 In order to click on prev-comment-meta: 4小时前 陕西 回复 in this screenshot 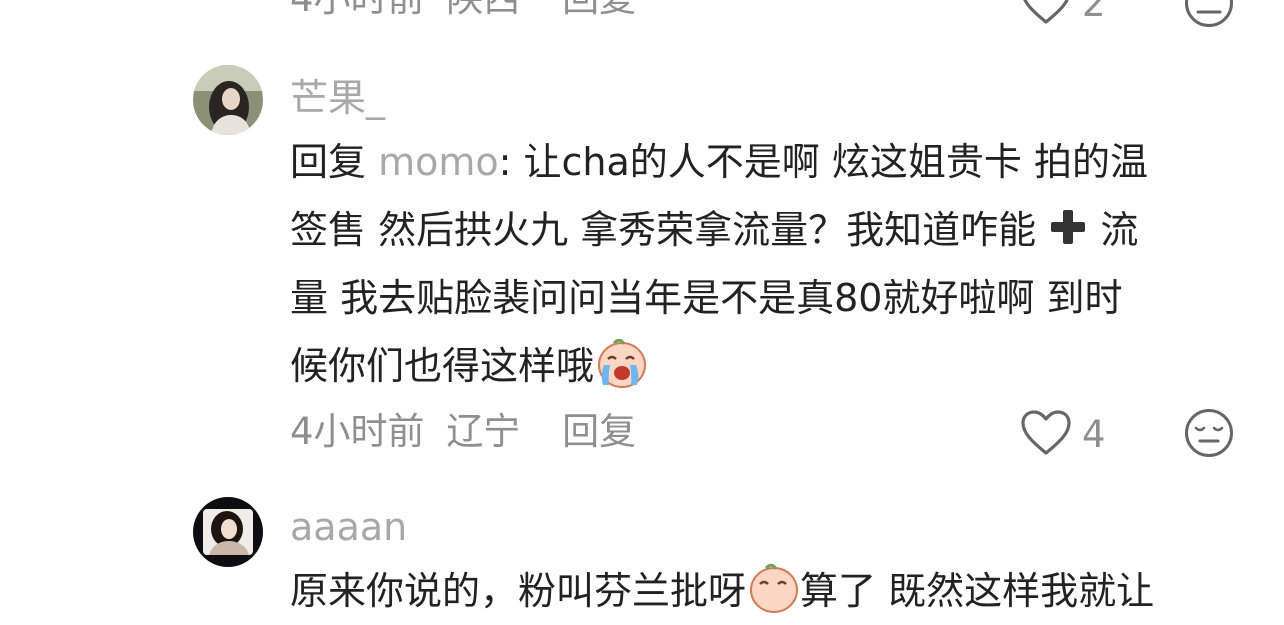, I will do `click(463, 8)`.